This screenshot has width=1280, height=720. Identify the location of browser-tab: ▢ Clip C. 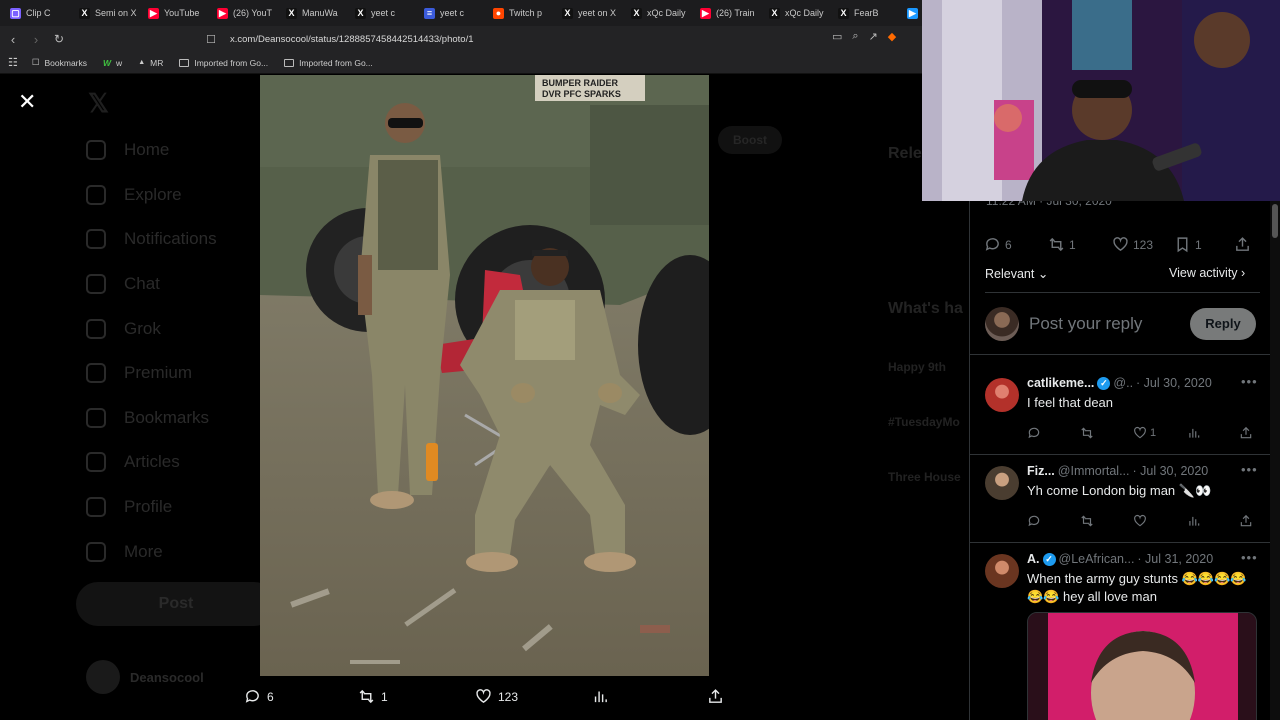
(39, 13).